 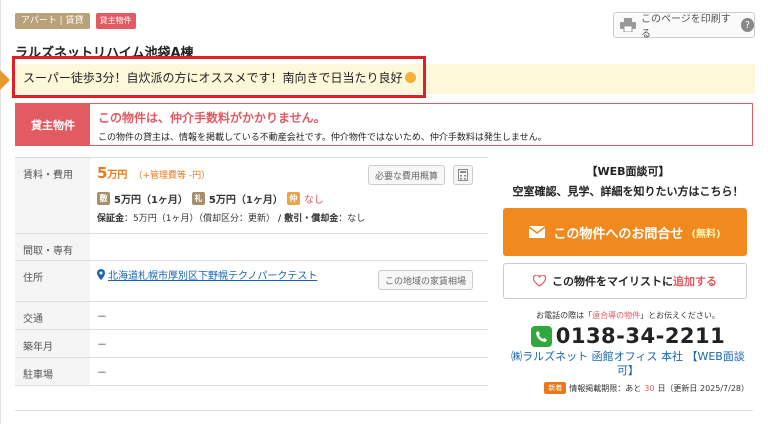 I want to click on property-type-tag: アパート | 賃貸, so click(x=52, y=21).